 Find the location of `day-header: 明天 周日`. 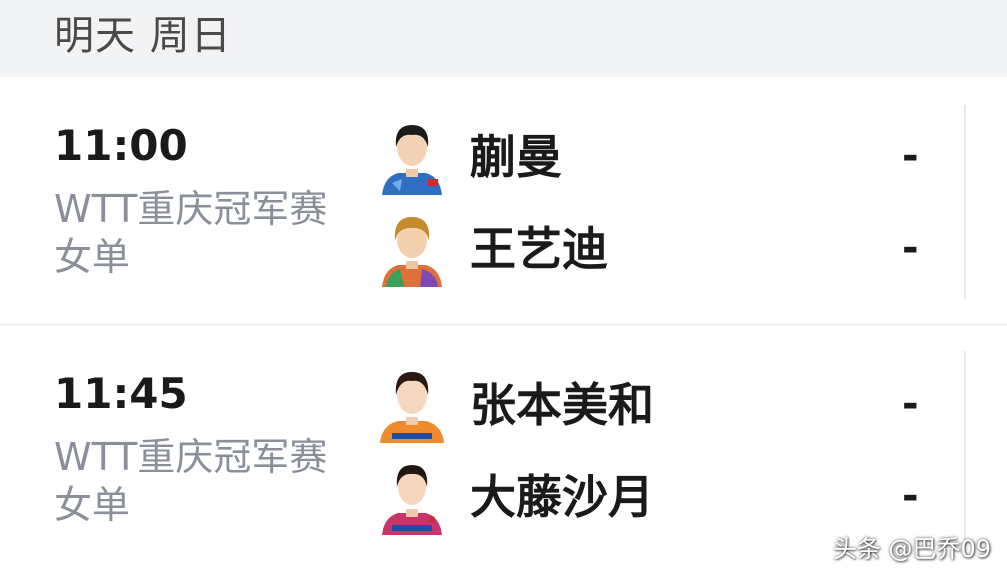

day-header: 明天 周日 is located at coordinates (503, 38).